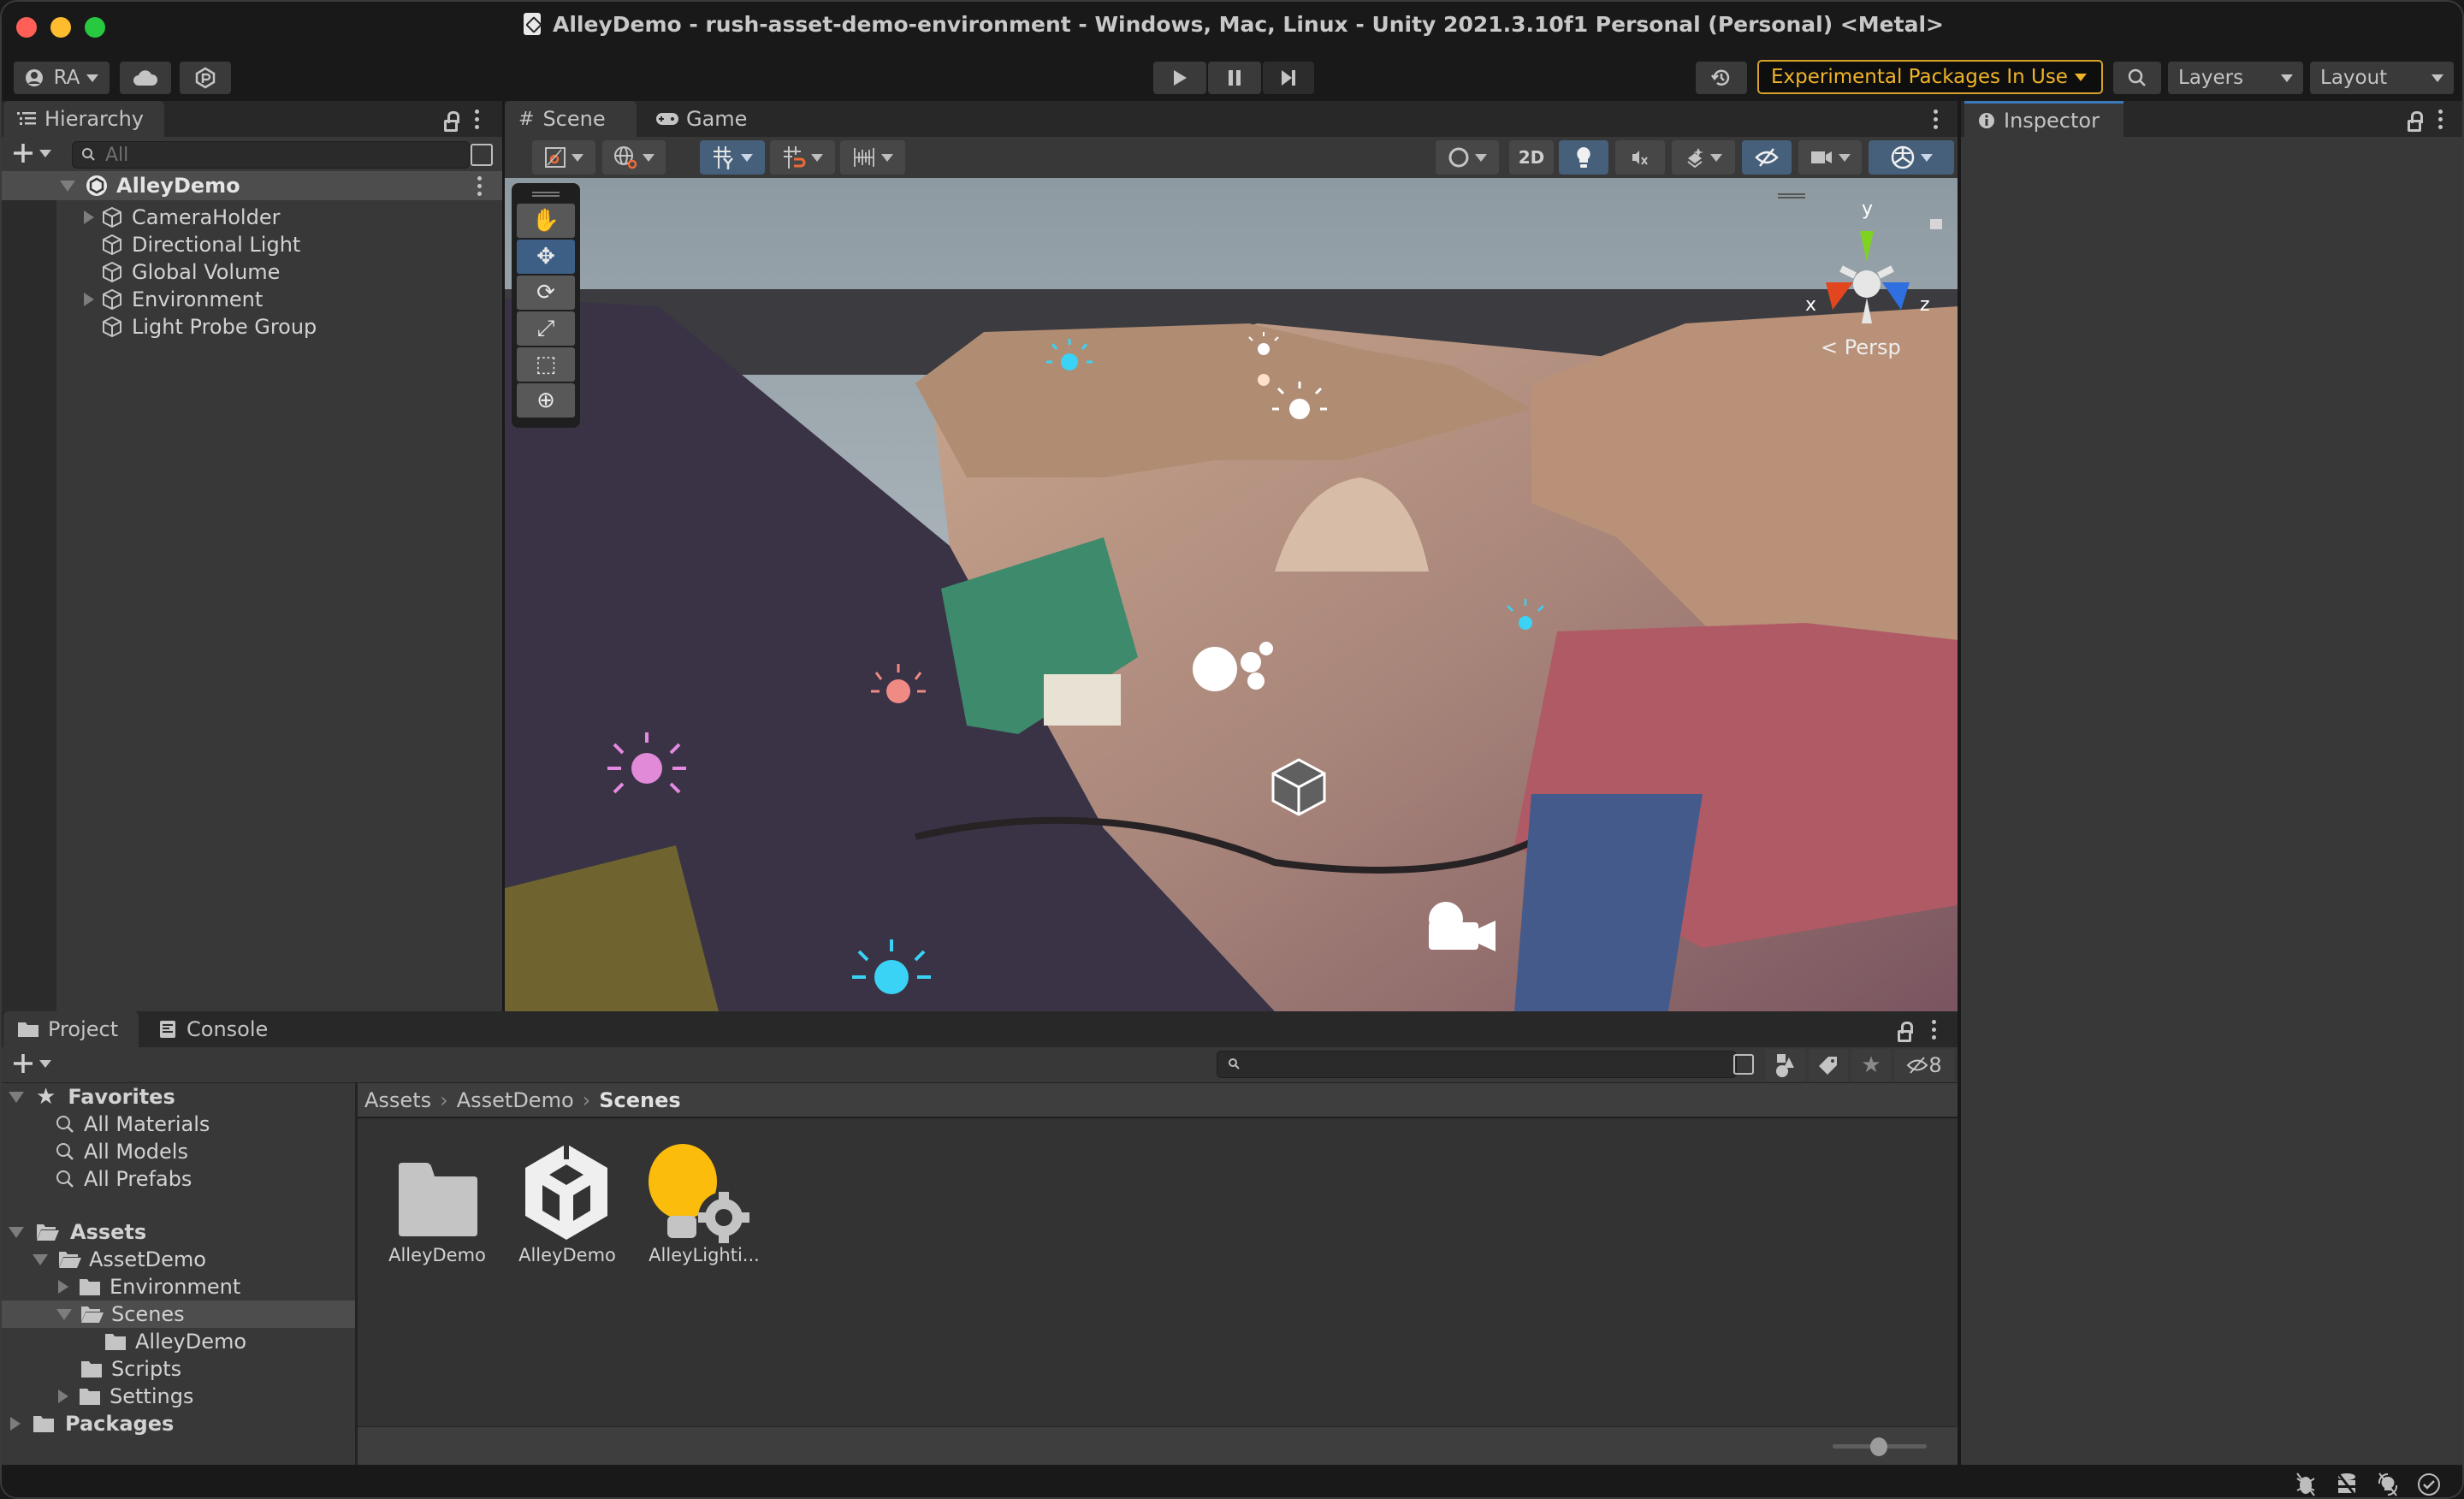 This screenshot has width=2464, height=1499. I want to click on project-menu-kebab-icon, so click(1934, 1030).